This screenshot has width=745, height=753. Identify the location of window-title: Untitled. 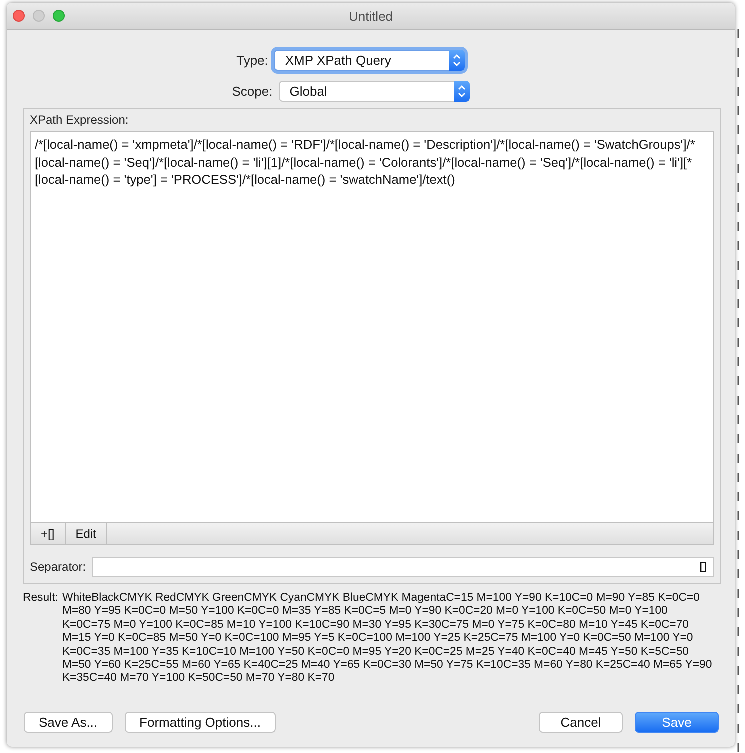
(371, 16).